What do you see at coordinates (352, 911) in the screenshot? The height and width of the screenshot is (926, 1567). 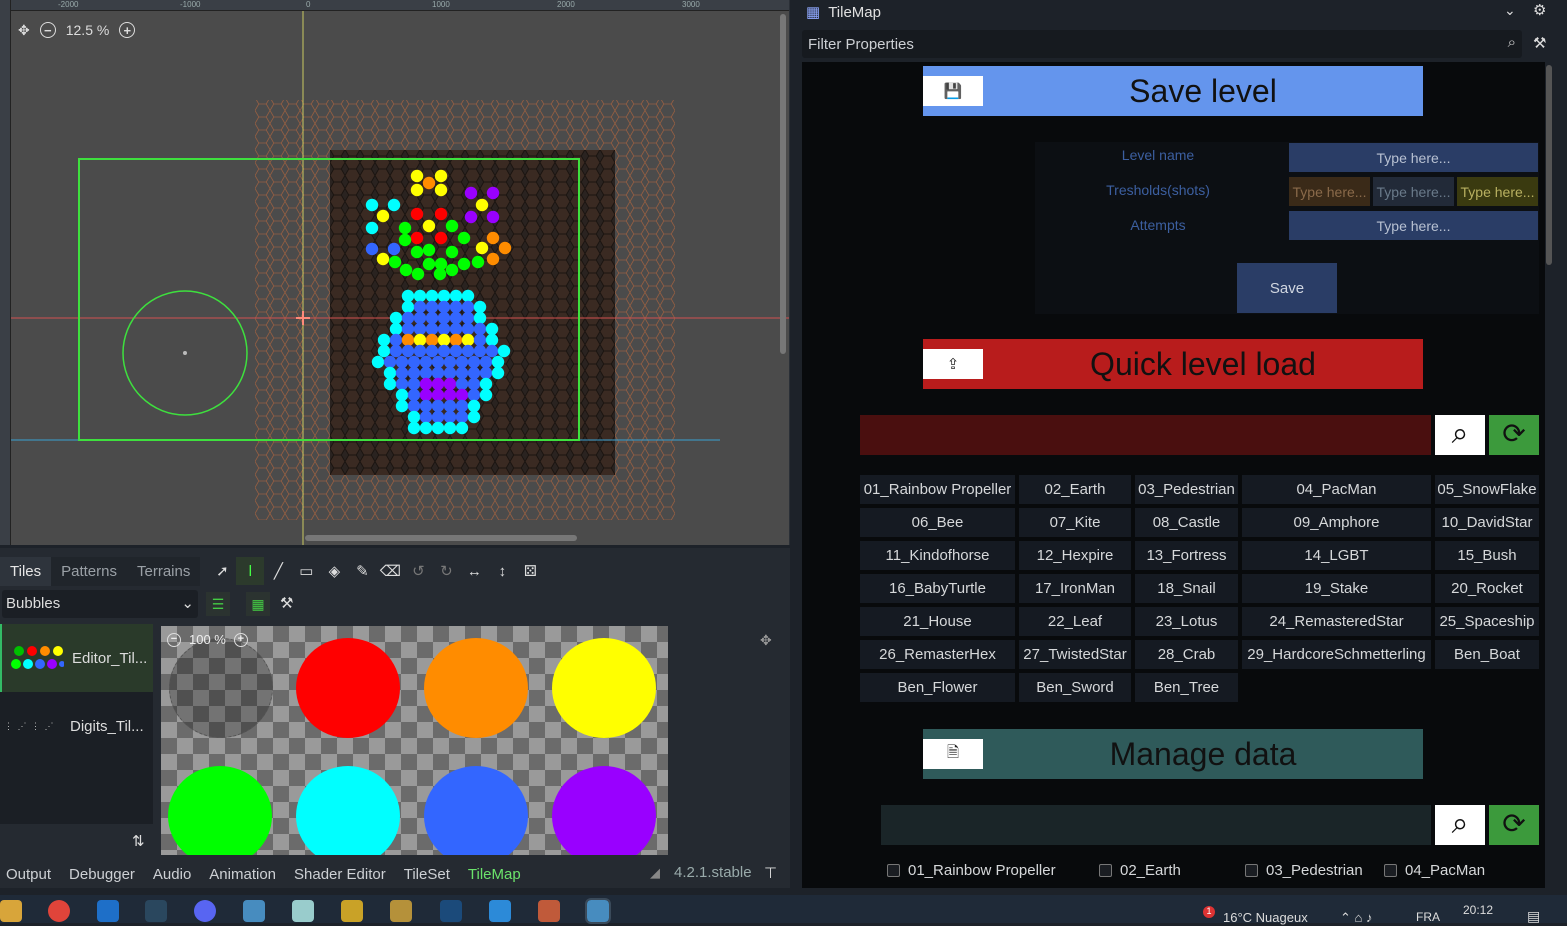 I see `wow-icon` at bounding box center [352, 911].